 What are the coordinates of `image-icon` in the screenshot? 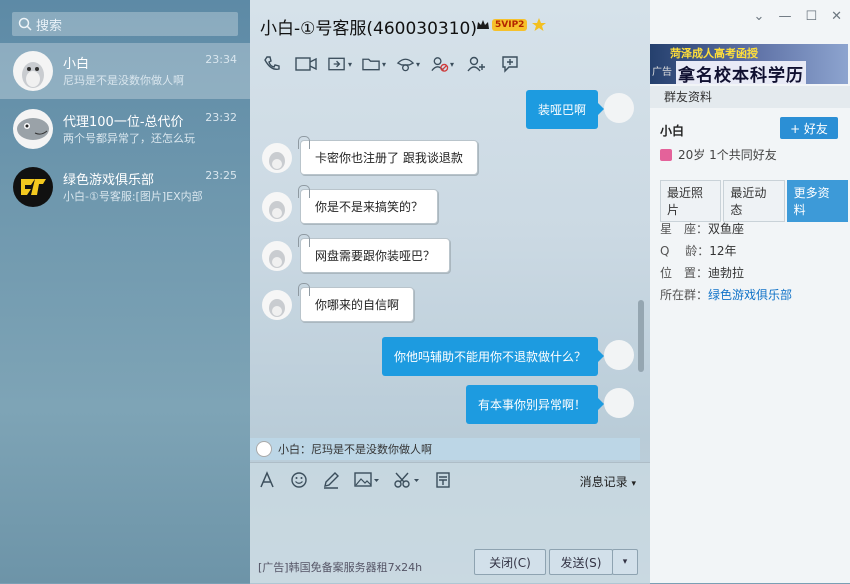 It's located at (367, 480).